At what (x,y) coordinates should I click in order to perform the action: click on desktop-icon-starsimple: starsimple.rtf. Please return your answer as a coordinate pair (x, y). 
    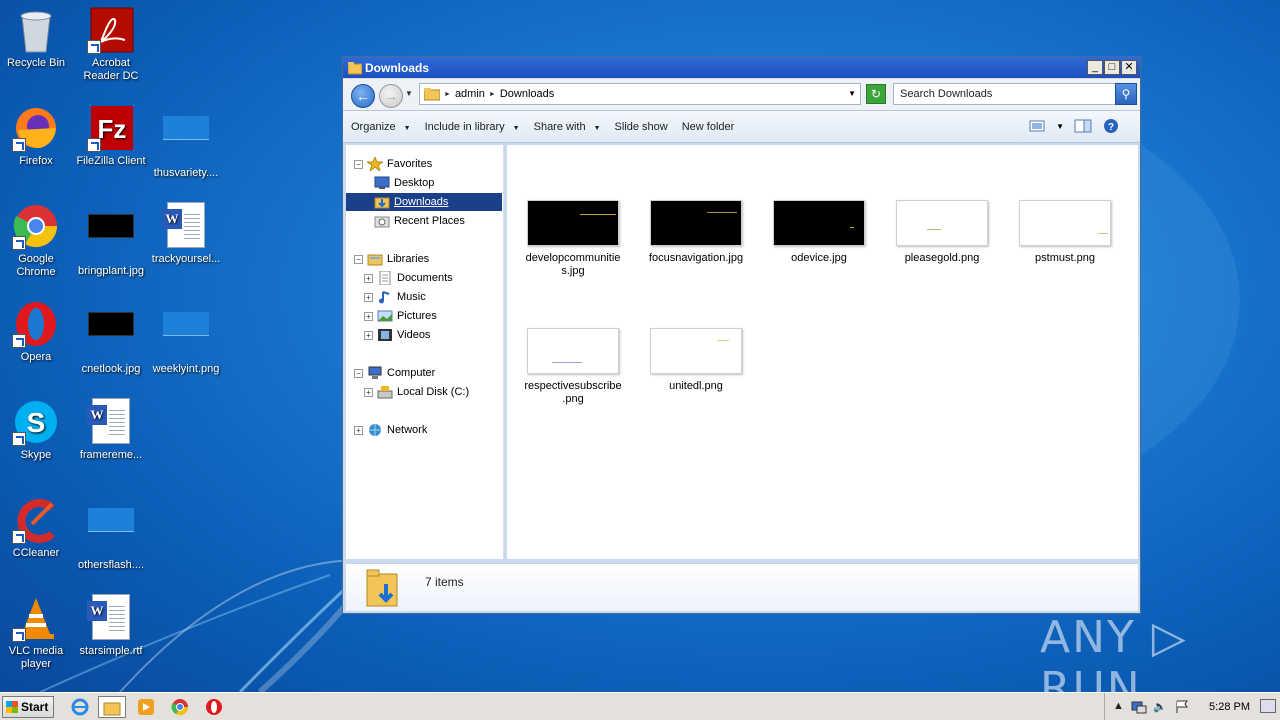
    Looking at the image, I should click on (111, 626).